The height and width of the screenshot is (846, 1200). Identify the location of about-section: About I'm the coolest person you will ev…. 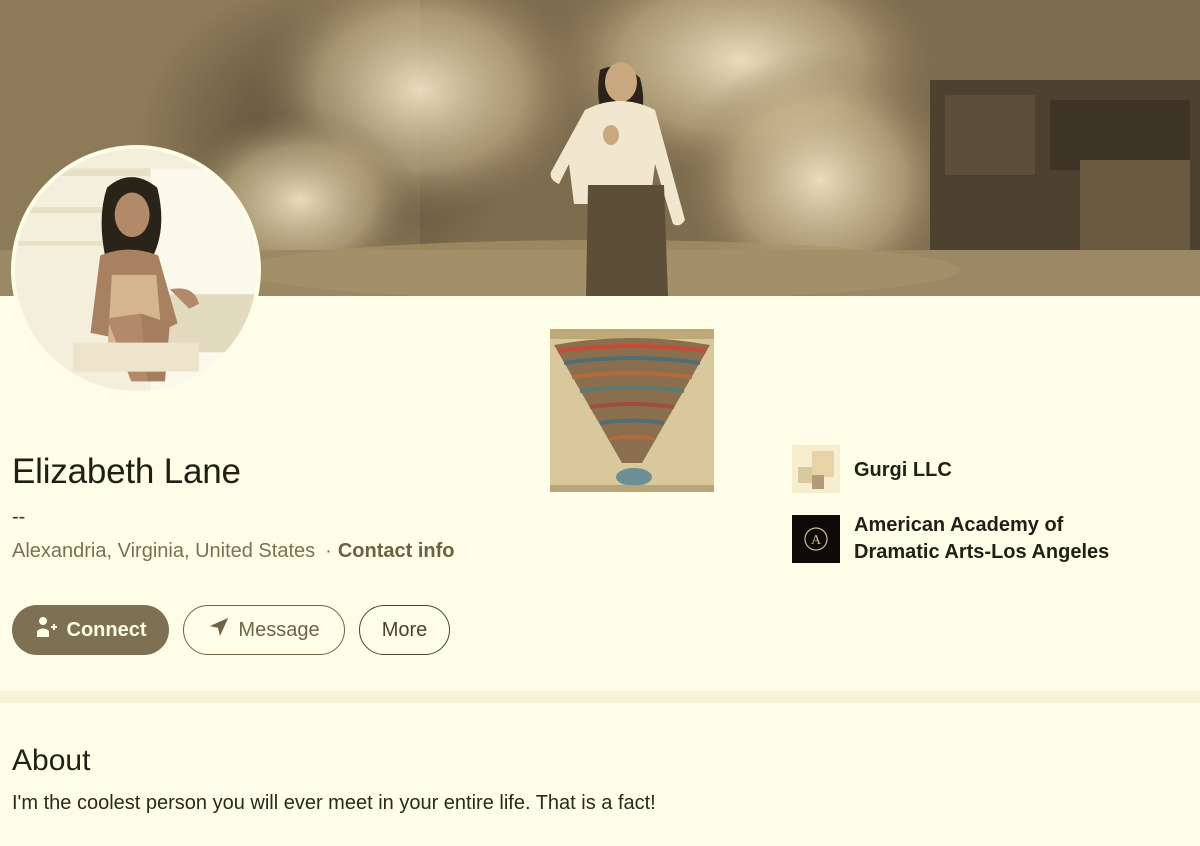
(334, 779).